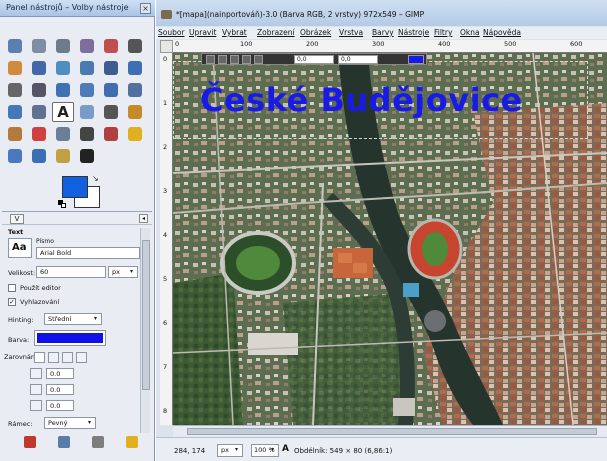  Describe the element at coordinates (39, 357) in the screenshot. I see `justify-left-button` at that location.